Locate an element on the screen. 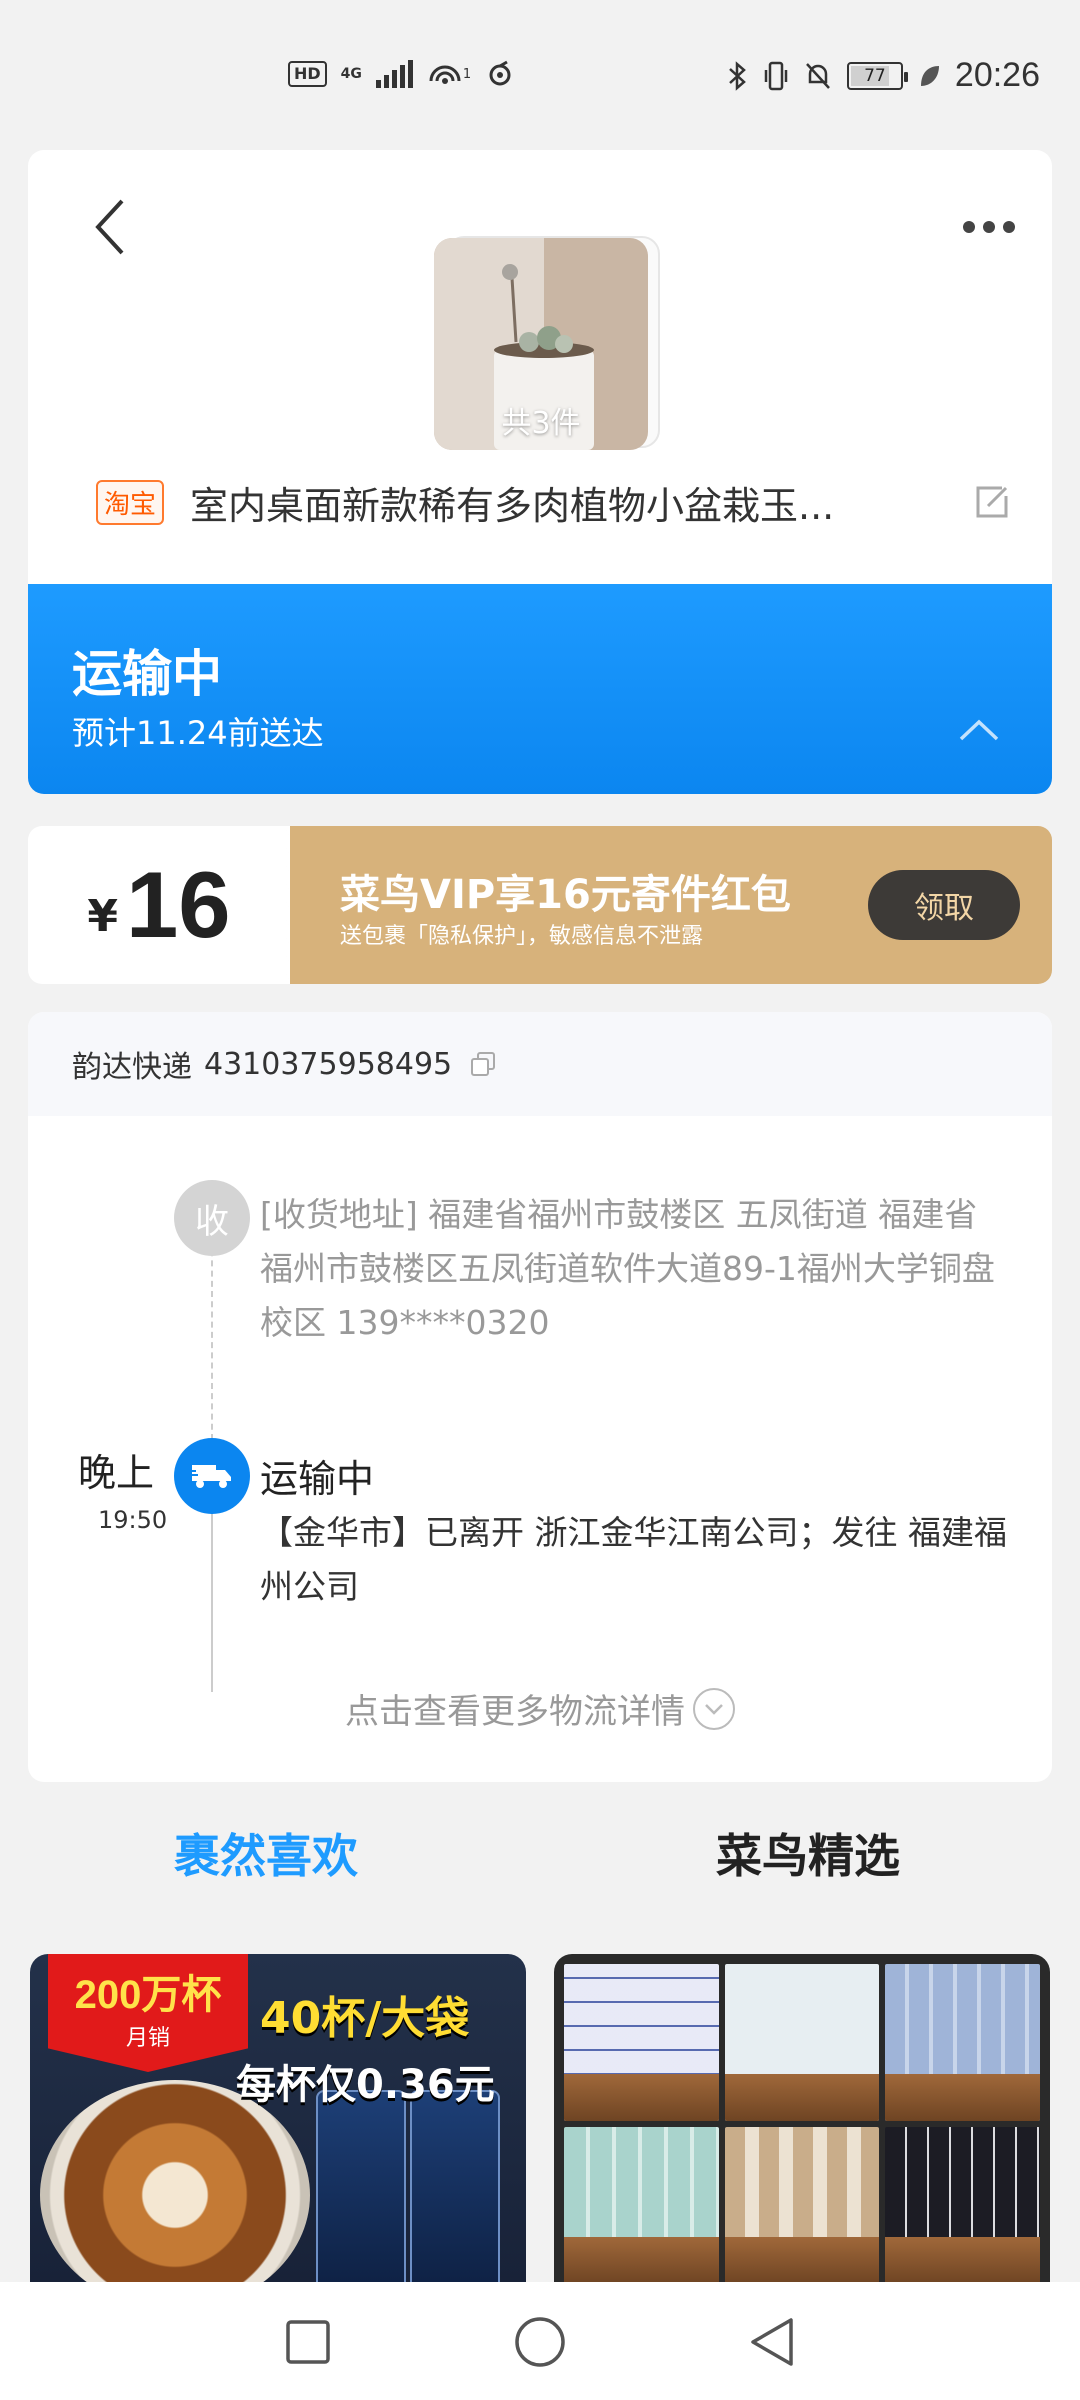 Image resolution: width=1080 pixels, height=2400 pixels. chevron-down-icon is located at coordinates (714, 1708).